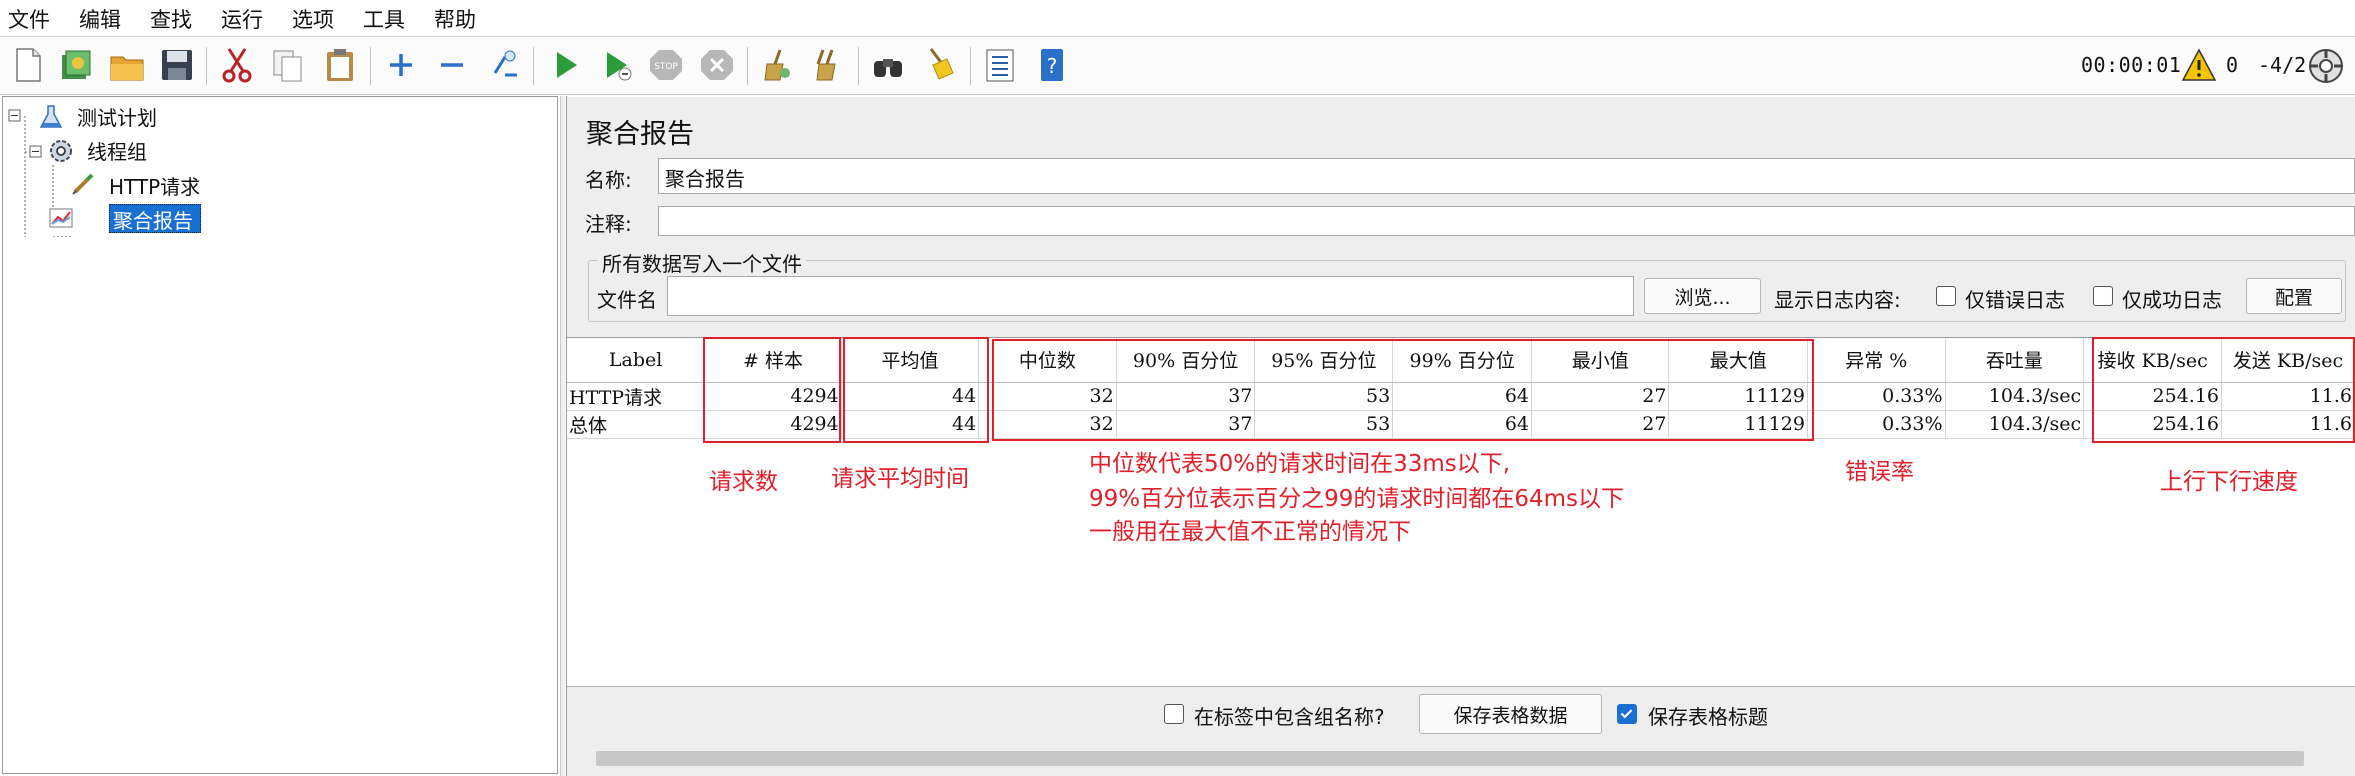 The width and height of the screenshot is (2355, 776). What do you see at coordinates (452, 65) in the screenshot?
I see `collapse-icon` at bounding box center [452, 65].